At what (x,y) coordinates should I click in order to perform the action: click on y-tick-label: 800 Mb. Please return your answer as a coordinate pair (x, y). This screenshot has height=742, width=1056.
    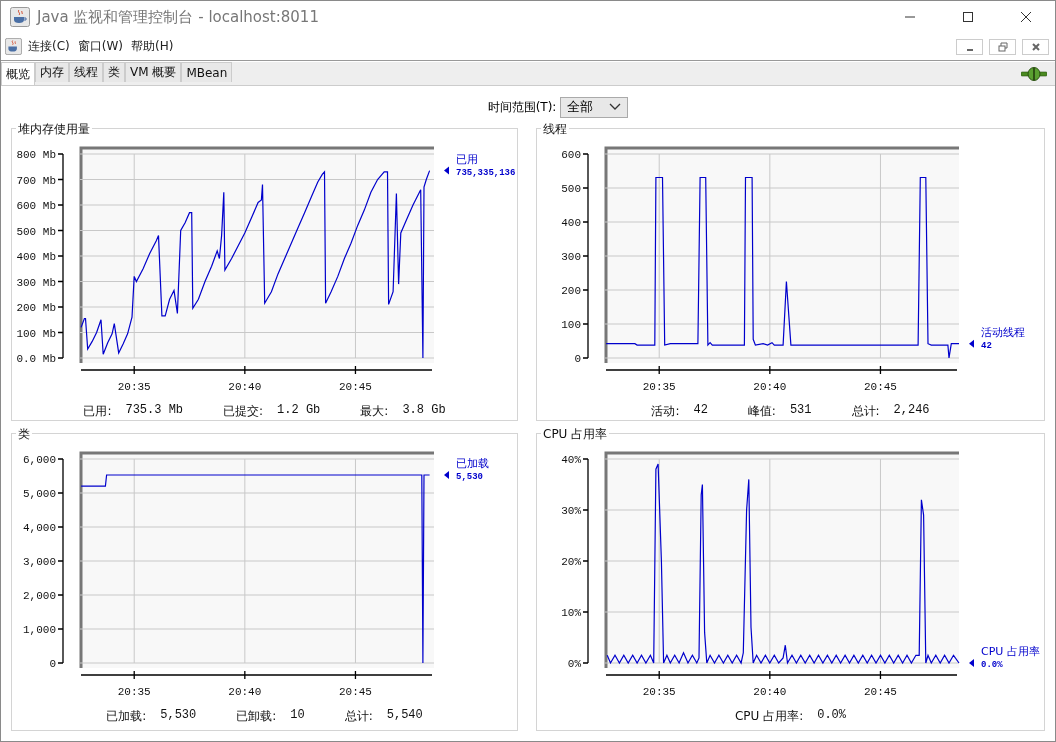
    Looking at the image, I should click on (36, 155).